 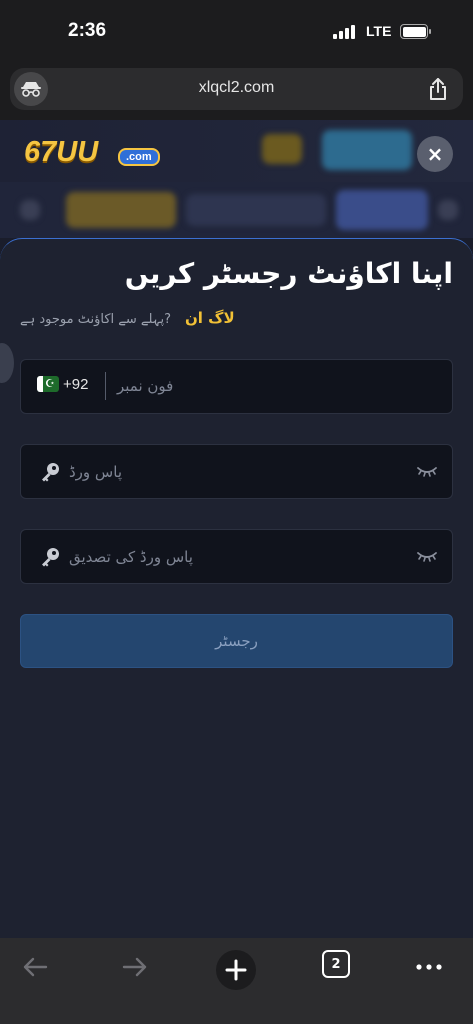 What do you see at coordinates (379, 31) in the screenshot?
I see `network-type: LTE` at bounding box center [379, 31].